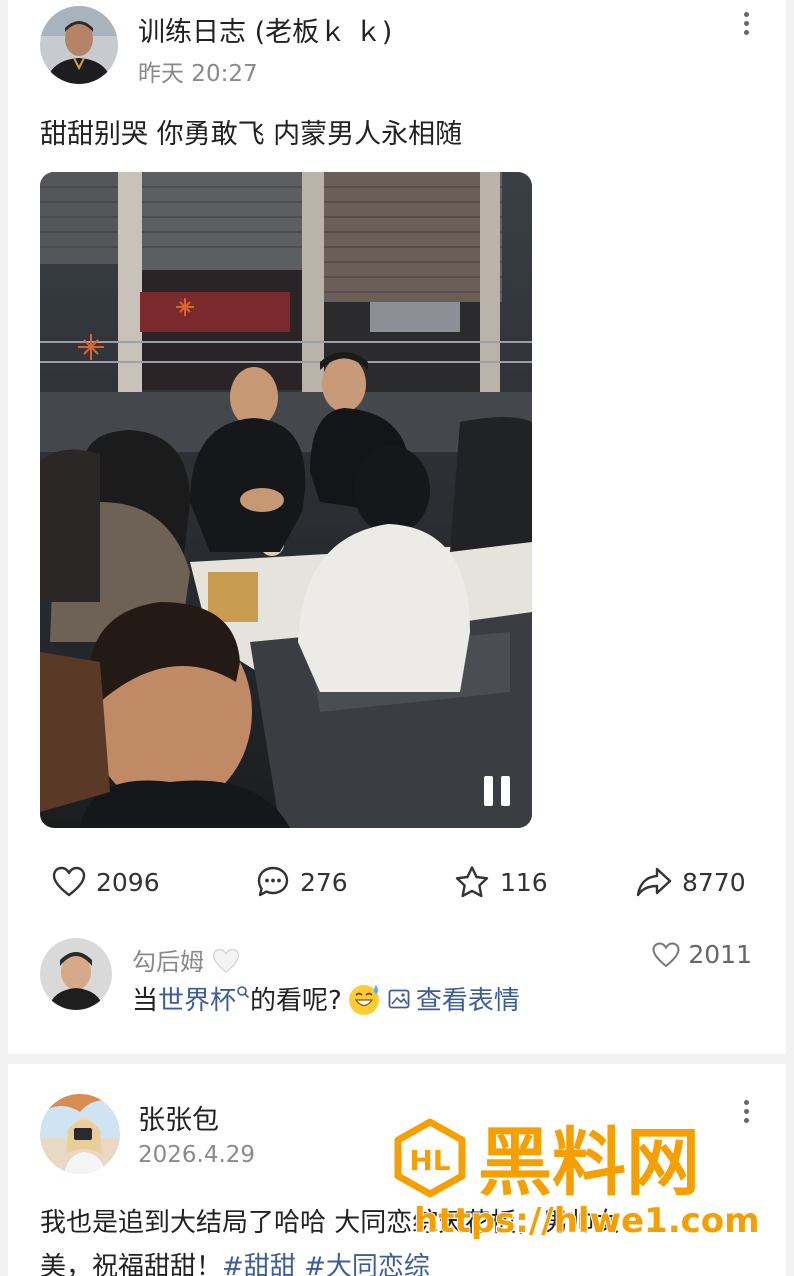 The image size is (794, 1276). What do you see at coordinates (746, 27) in the screenshot?
I see `more-vertical-icon` at bounding box center [746, 27].